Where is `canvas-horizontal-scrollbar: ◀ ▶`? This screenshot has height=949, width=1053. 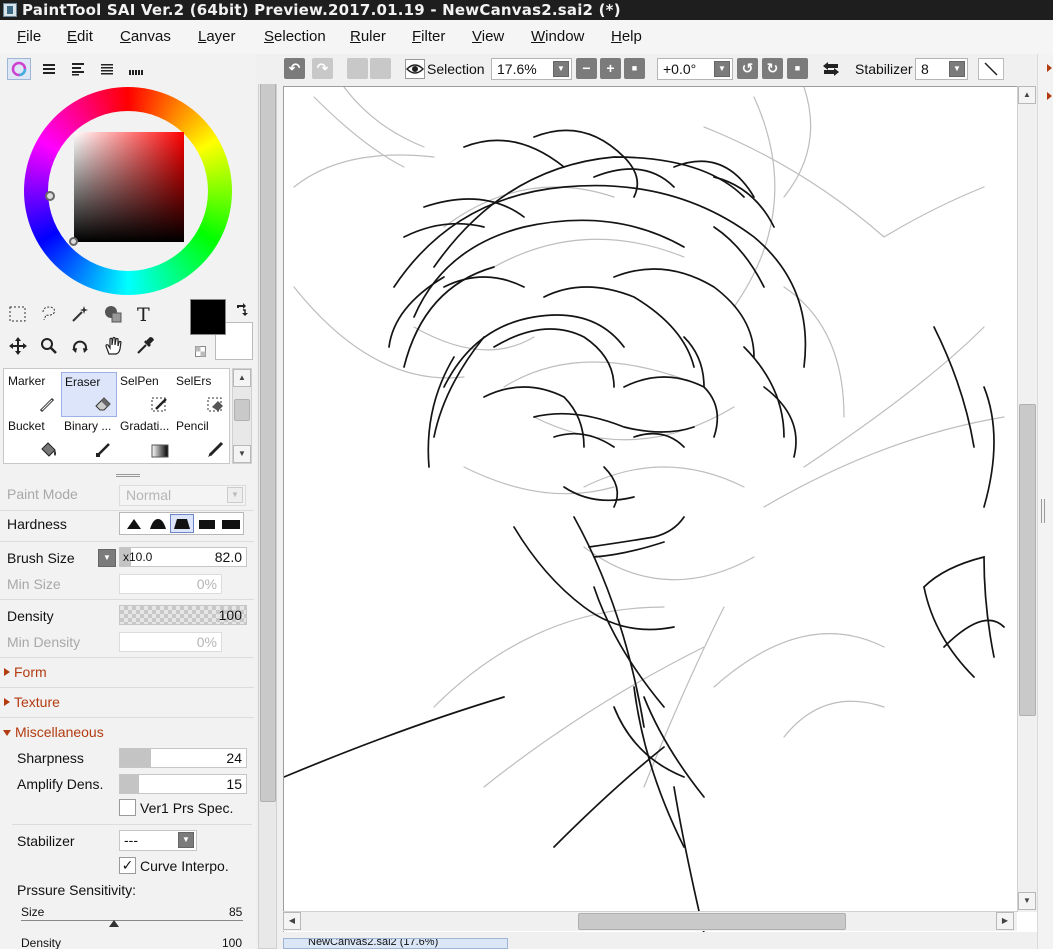
canvas-horizontal-scrollbar: ◀ ▶ is located at coordinates (650, 921).